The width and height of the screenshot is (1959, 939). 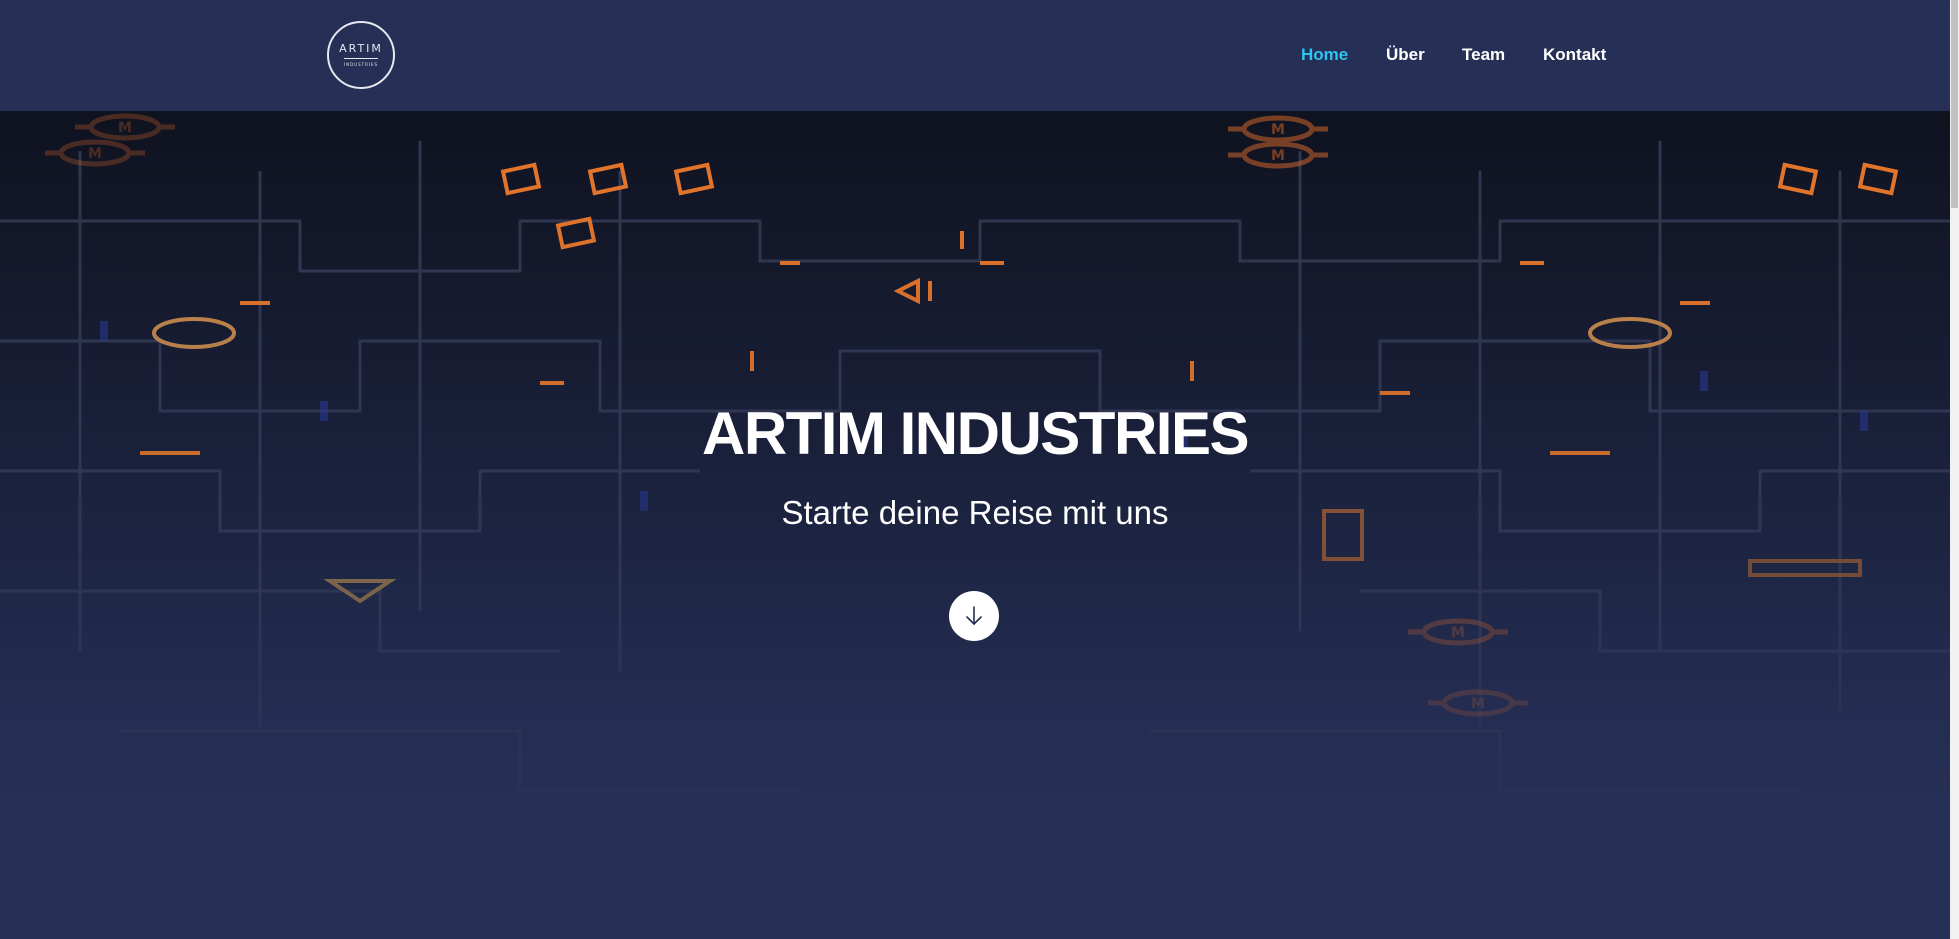 I want to click on site-header: ARTIM INDUSTRIES Home Über Team Kontakt, so click(x=975, y=55).